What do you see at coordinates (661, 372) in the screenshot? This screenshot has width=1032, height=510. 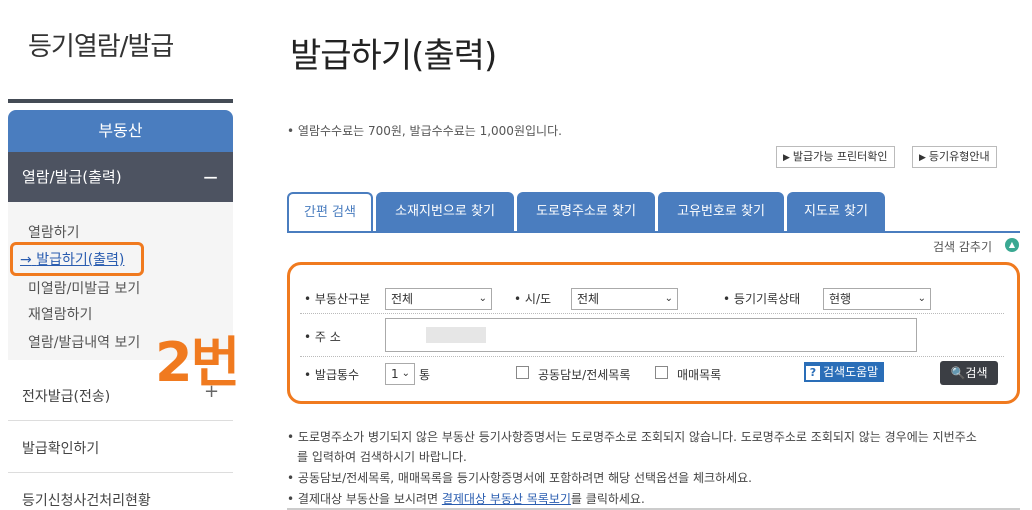 I see `sale-list-checkbox` at bounding box center [661, 372].